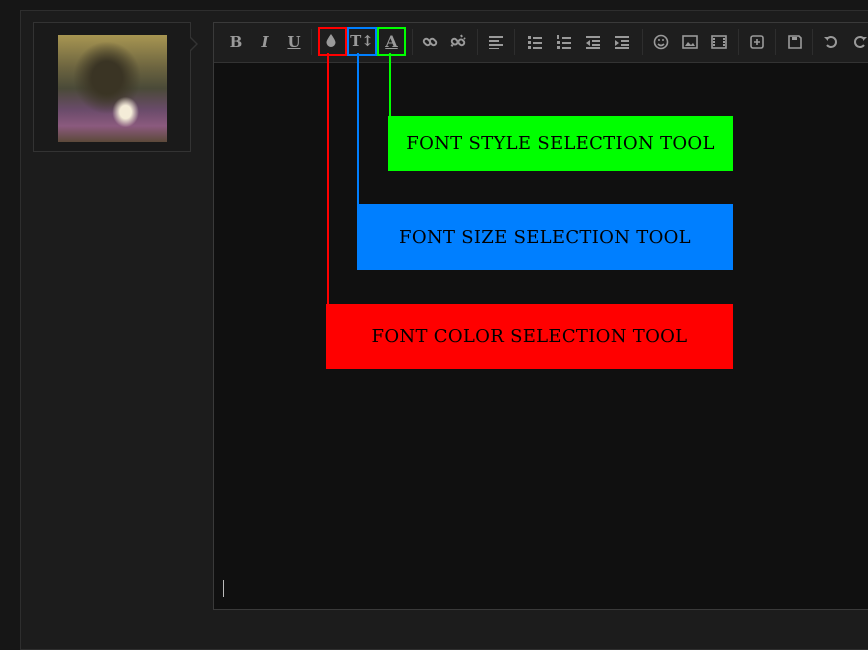  I want to click on undo-button, so click(831, 42).